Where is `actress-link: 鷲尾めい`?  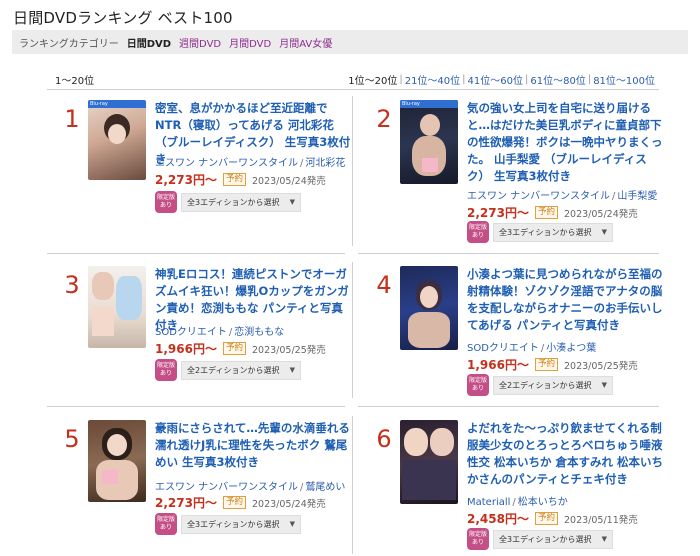 actress-link: 鷲尾めい is located at coordinates (325, 487).